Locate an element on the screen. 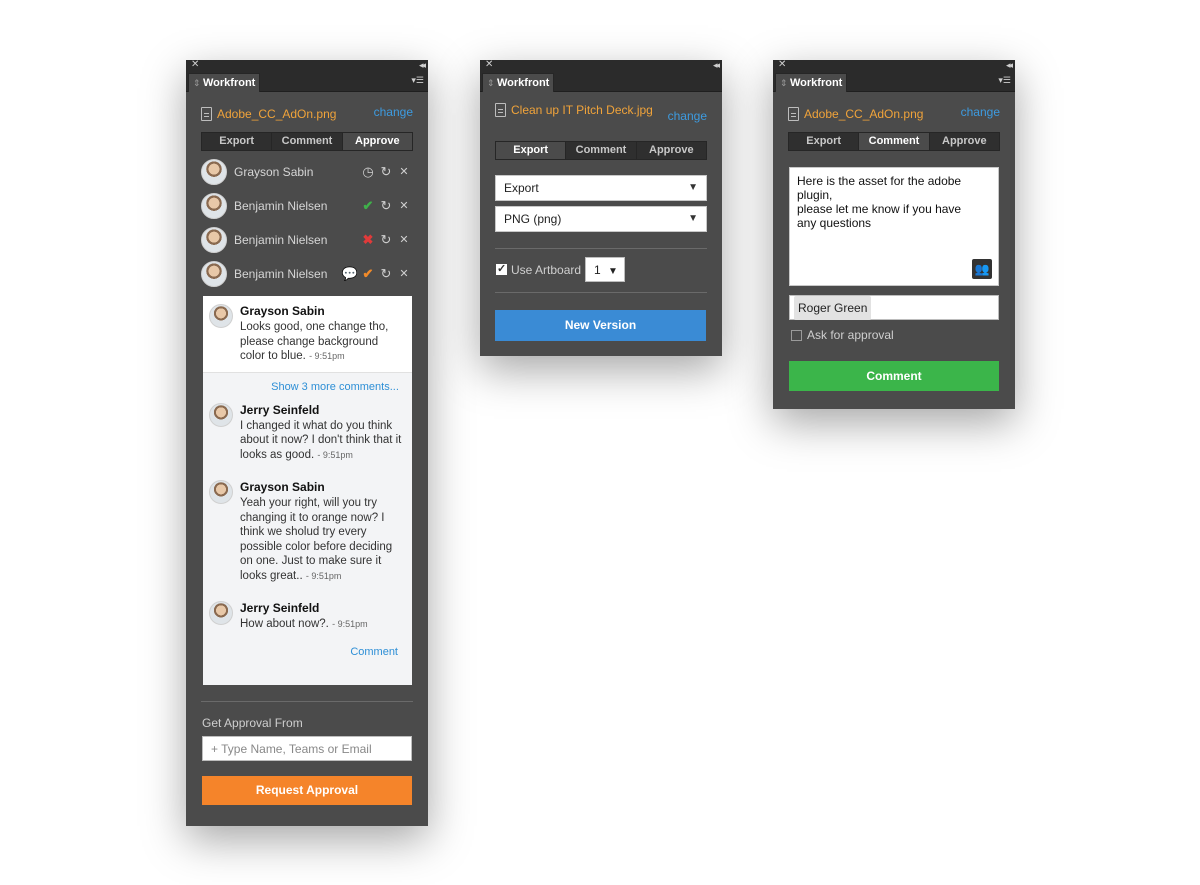 This screenshot has width=1200, height=885. recipient-chip: Roger Green is located at coordinates (833, 308).